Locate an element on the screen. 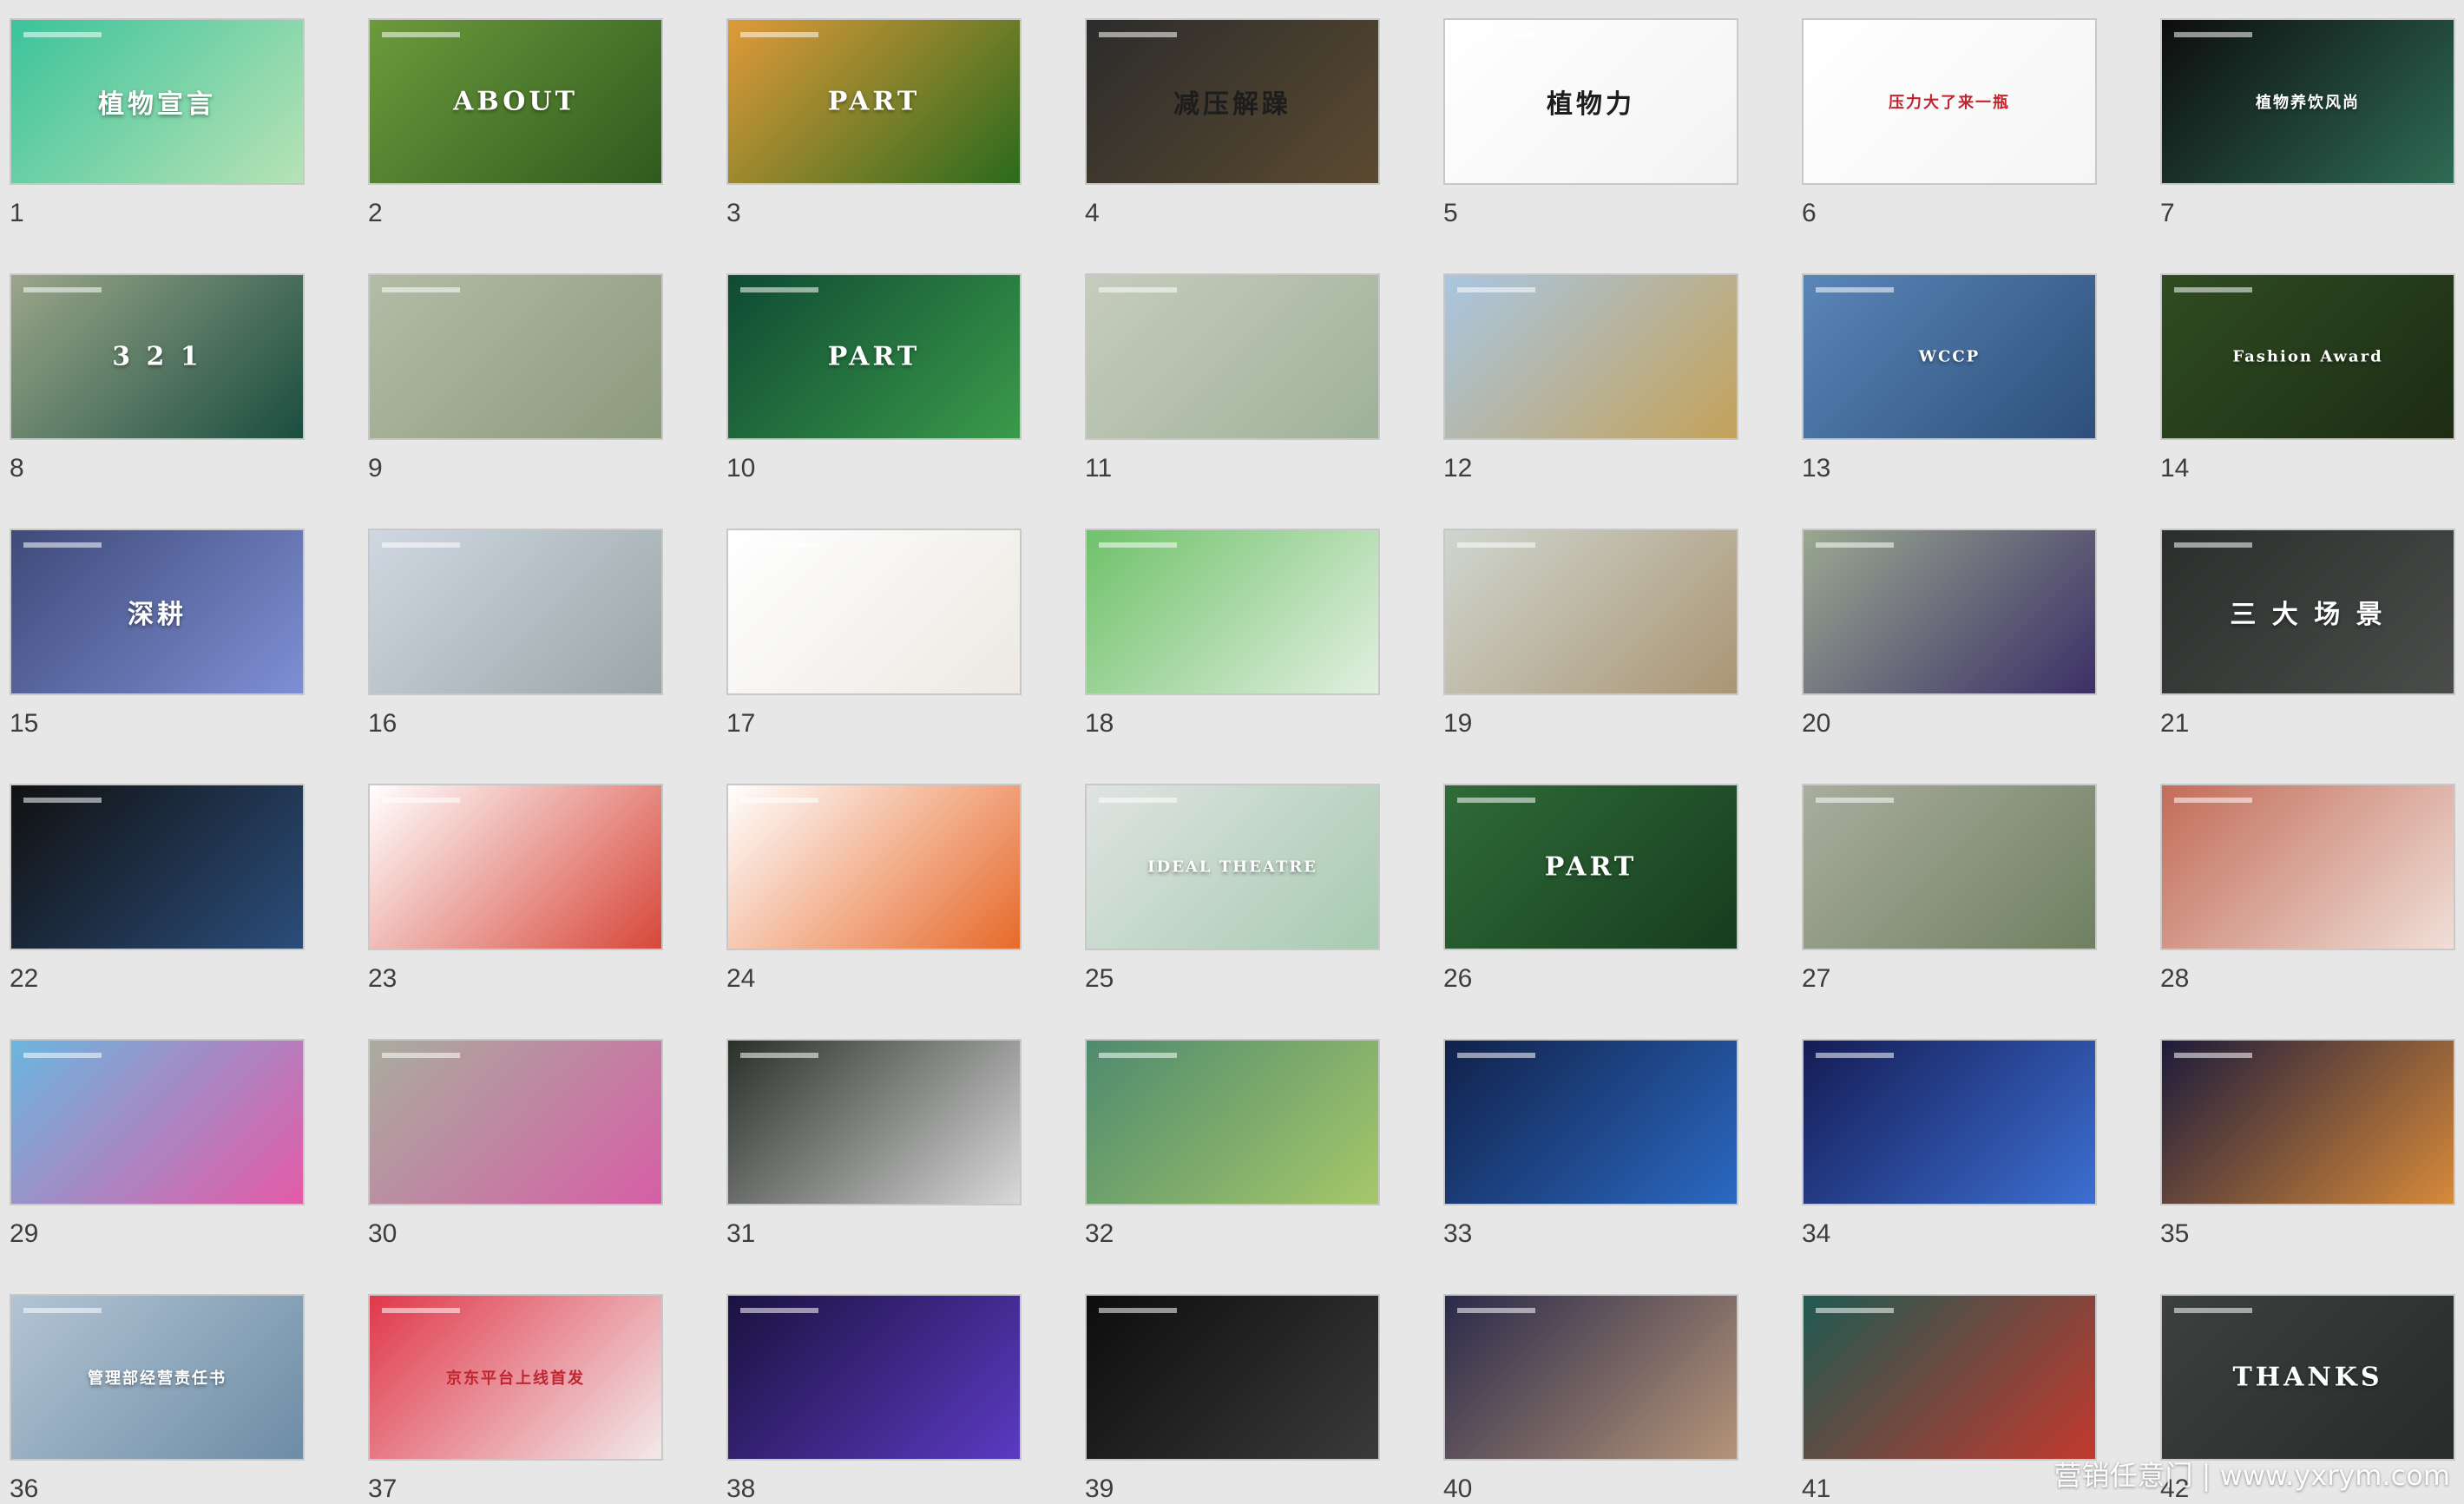 This screenshot has width=2464, height=1504. slide-number: 28 is located at coordinates (2175, 979).